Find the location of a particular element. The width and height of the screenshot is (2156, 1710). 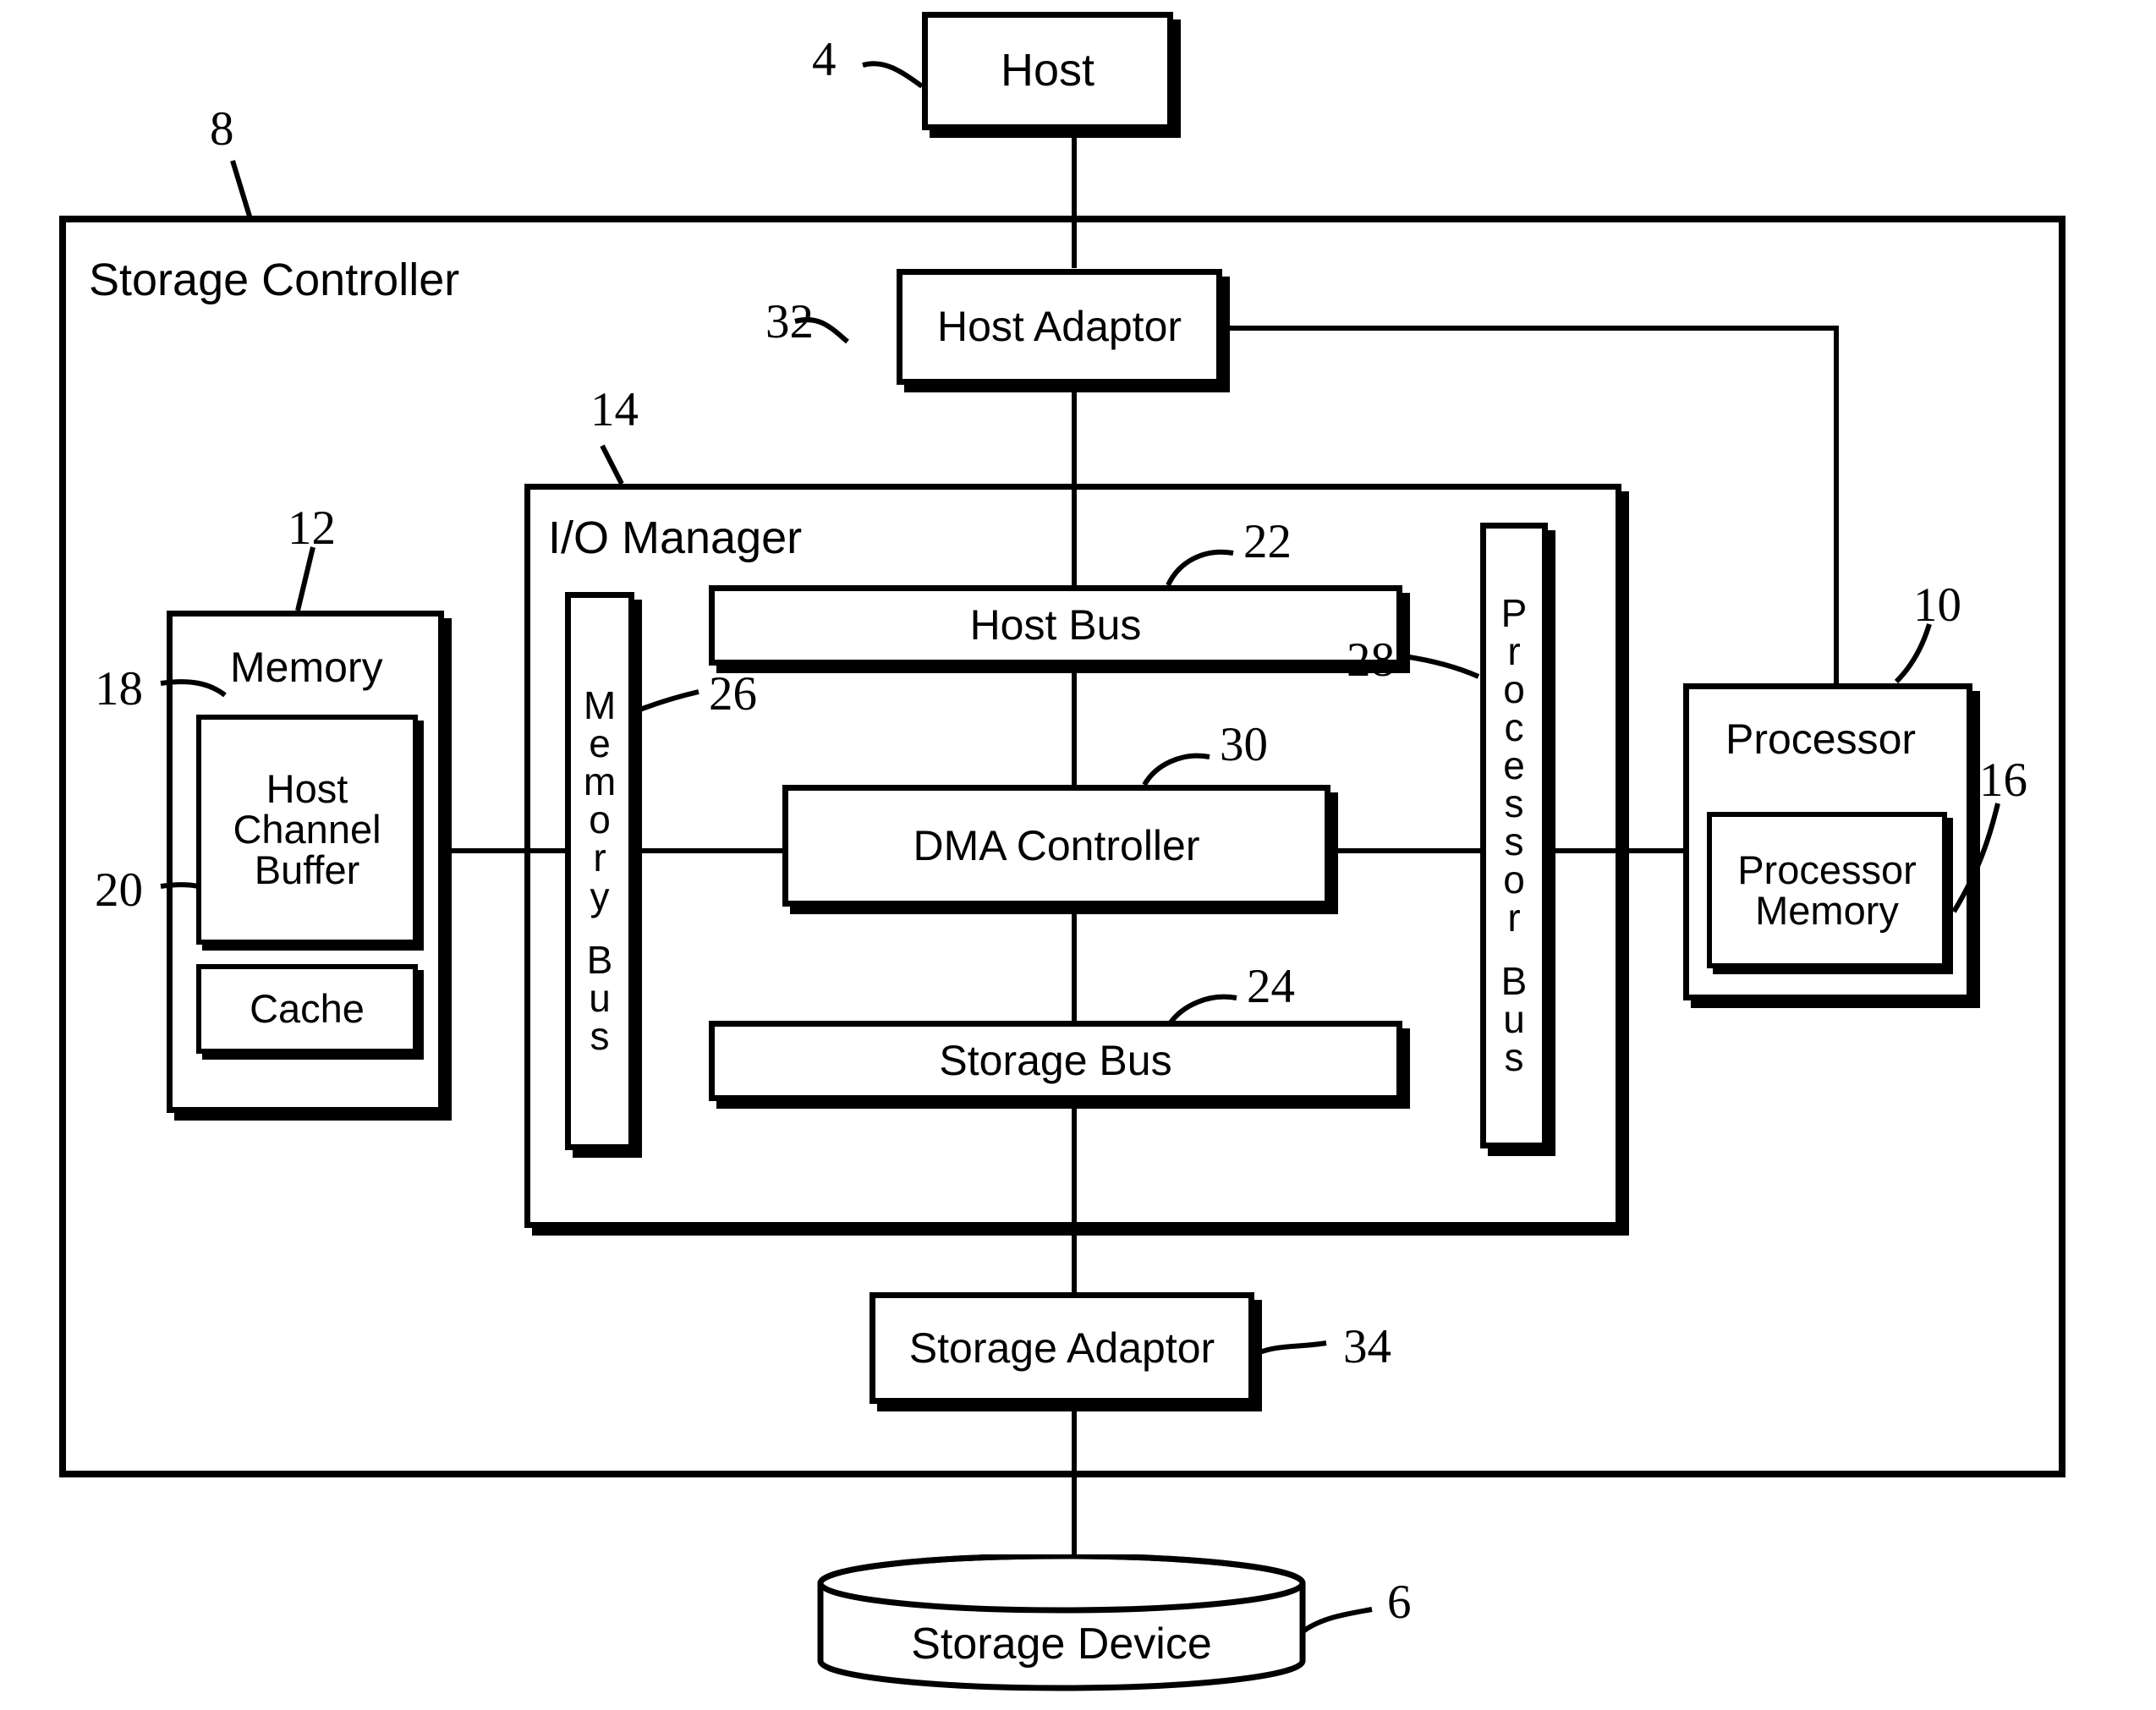

host-bus-label: Host Bus is located at coordinates (1056, 625).